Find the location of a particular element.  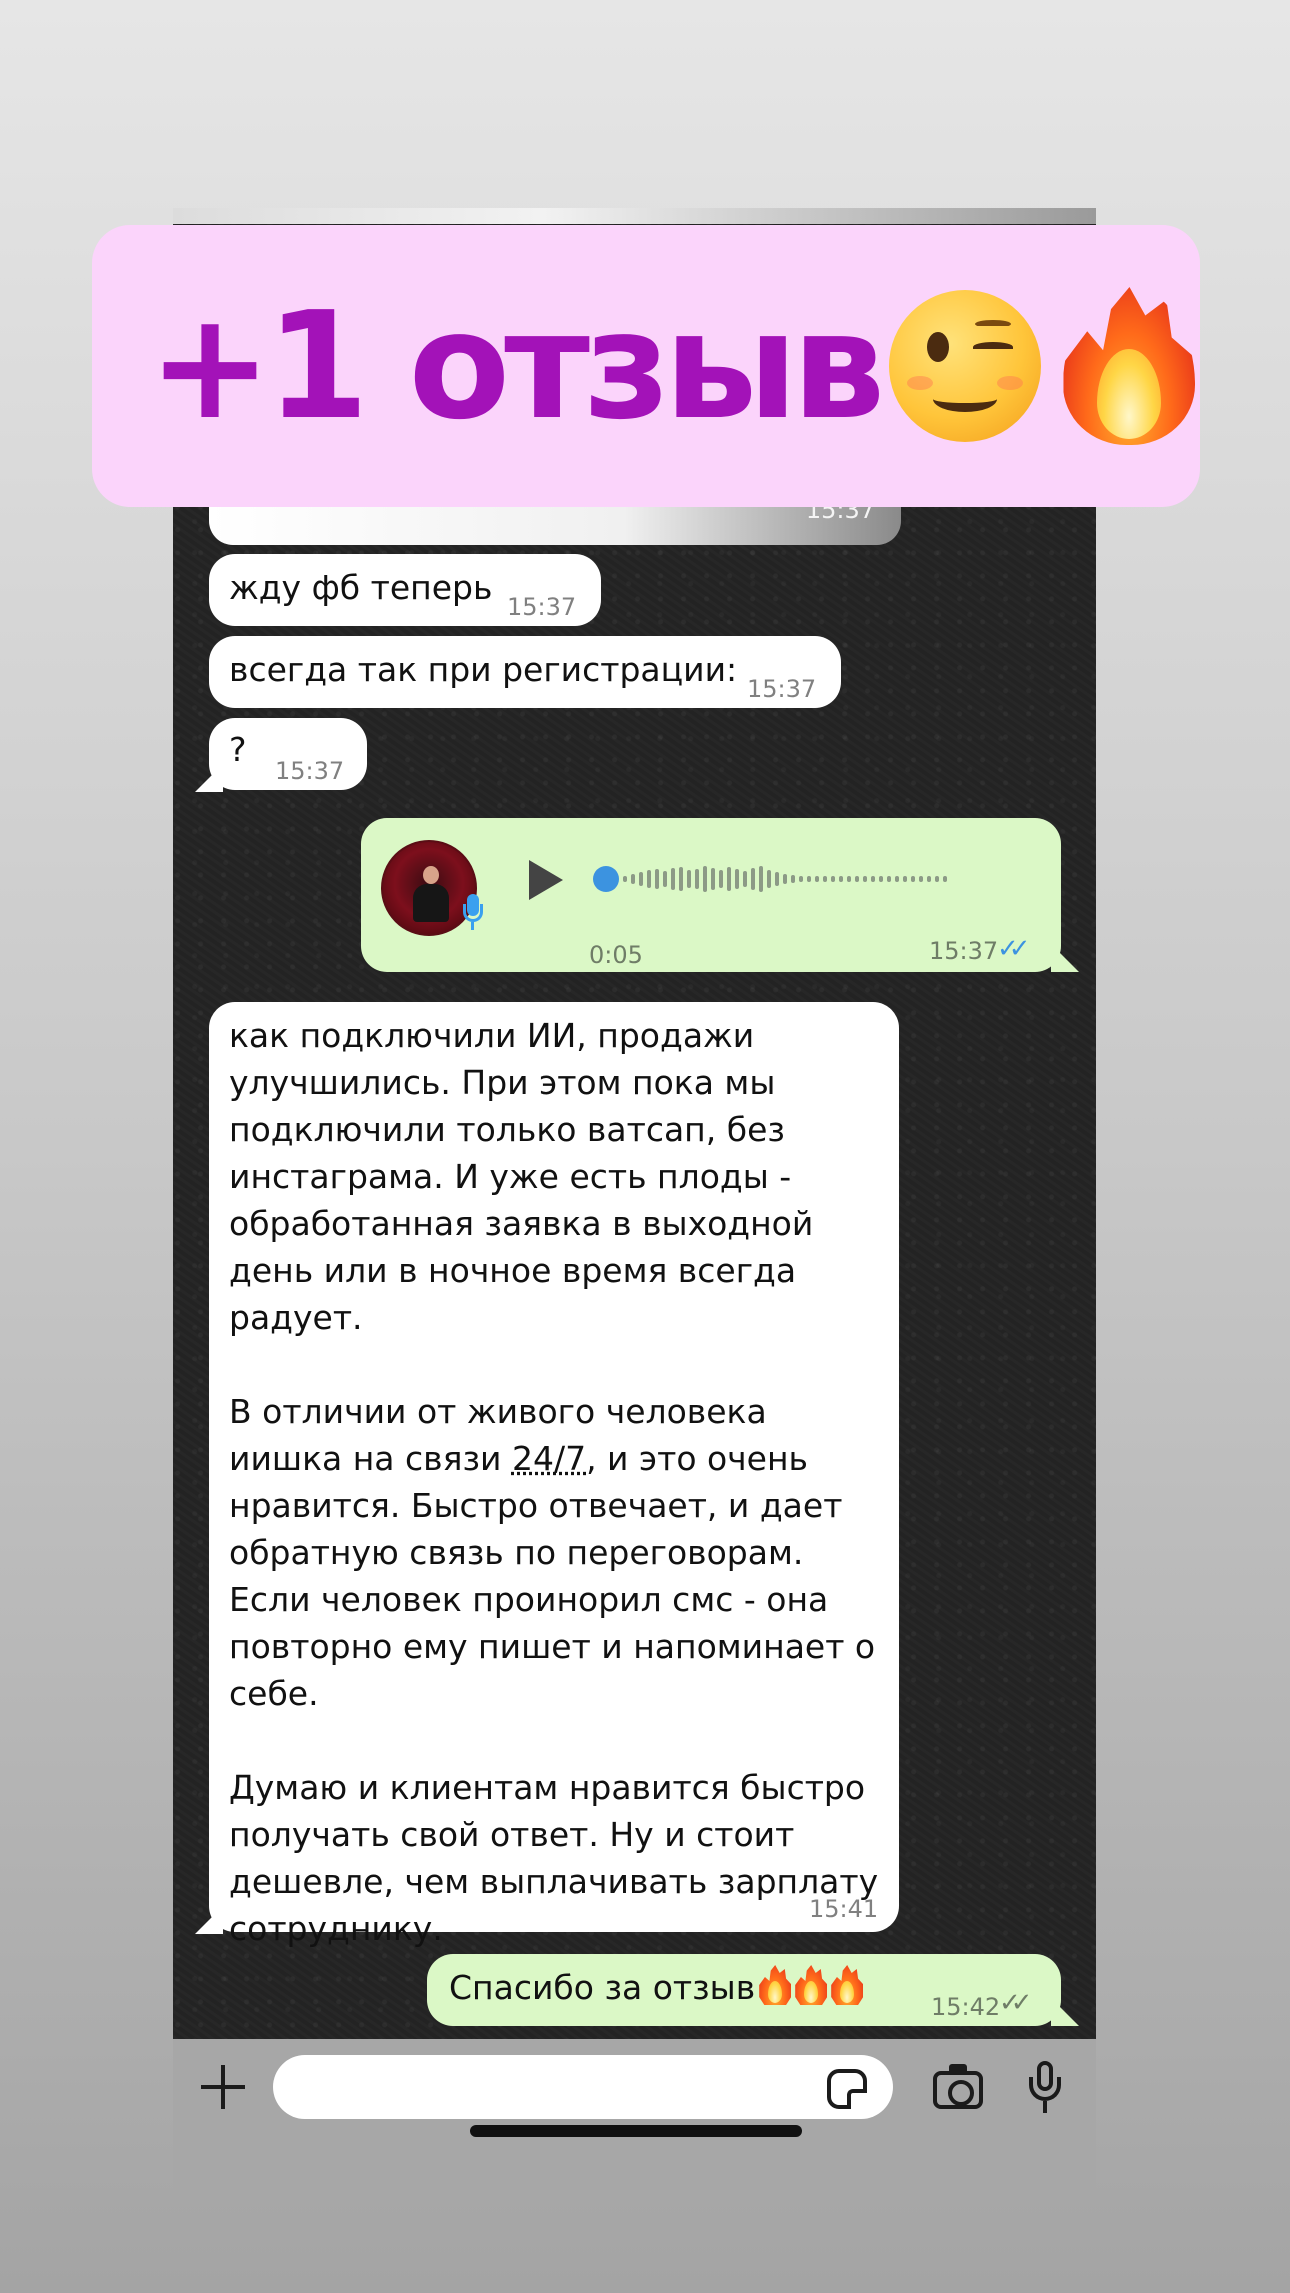

message-time: 15:41 is located at coordinates (844, 1909).